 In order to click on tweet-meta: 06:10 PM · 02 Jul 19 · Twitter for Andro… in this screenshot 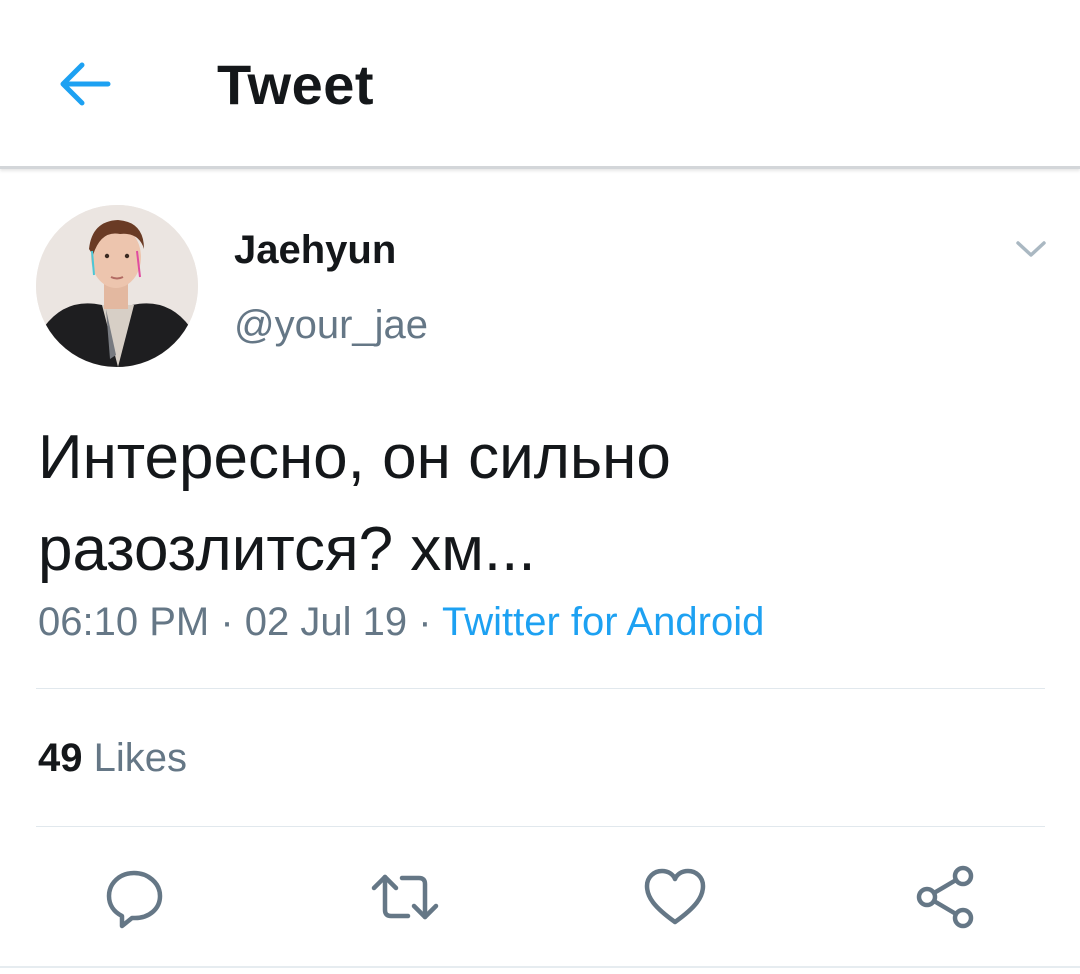, I will do `click(401, 622)`.